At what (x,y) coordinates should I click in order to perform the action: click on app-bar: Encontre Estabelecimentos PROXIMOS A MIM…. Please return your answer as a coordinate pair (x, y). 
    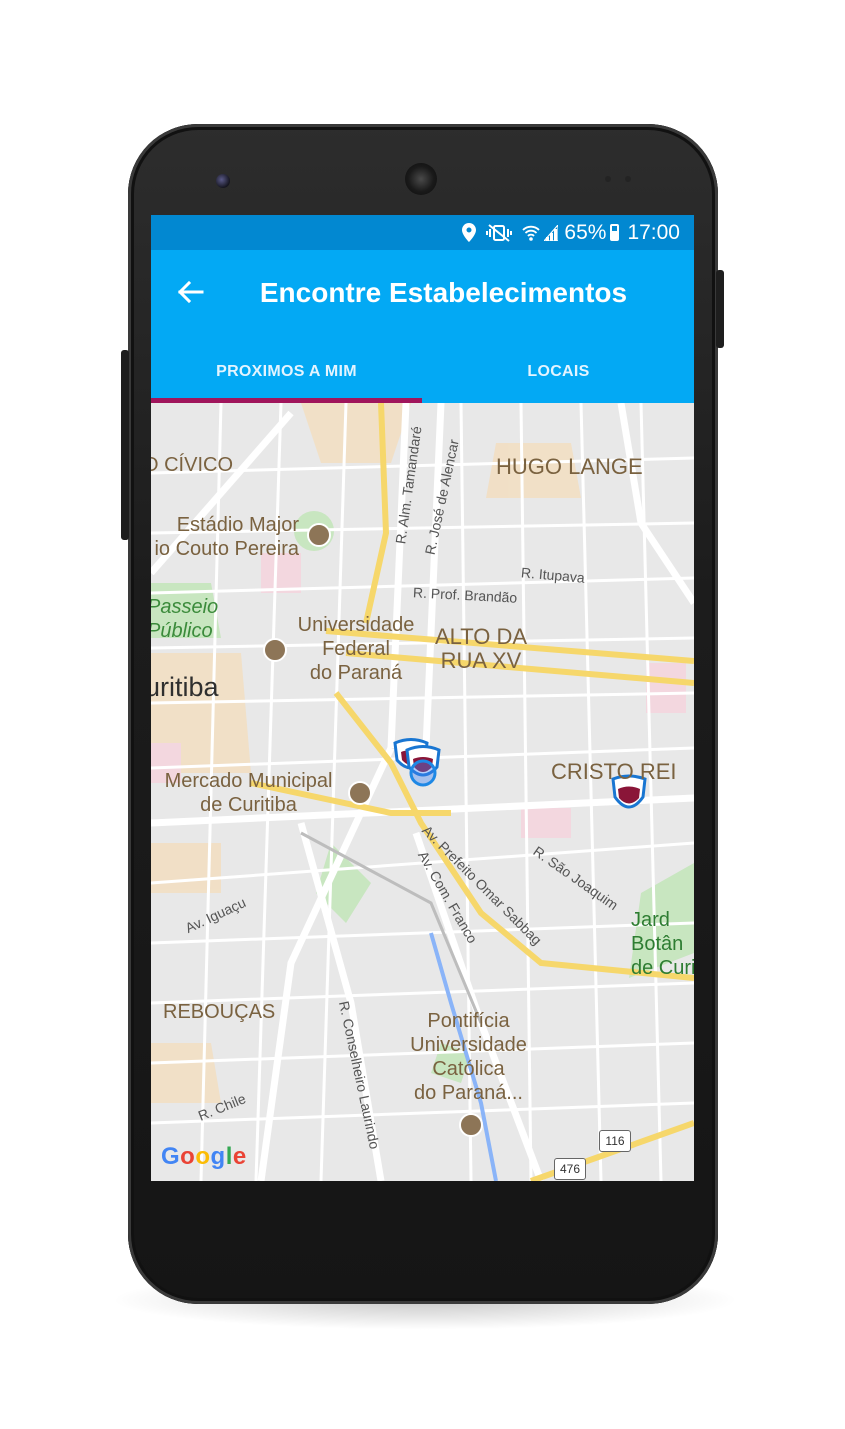
    Looking at the image, I should click on (422, 326).